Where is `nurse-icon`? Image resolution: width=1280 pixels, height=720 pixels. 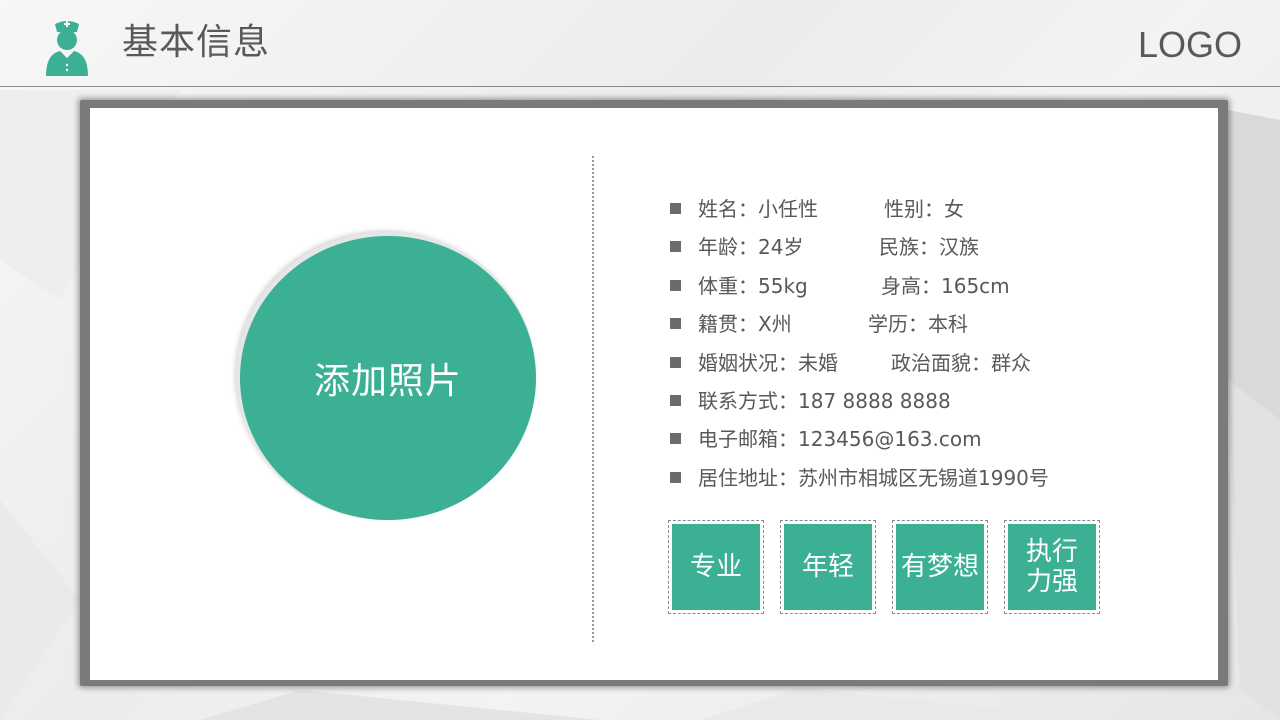 nurse-icon is located at coordinates (67, 48).